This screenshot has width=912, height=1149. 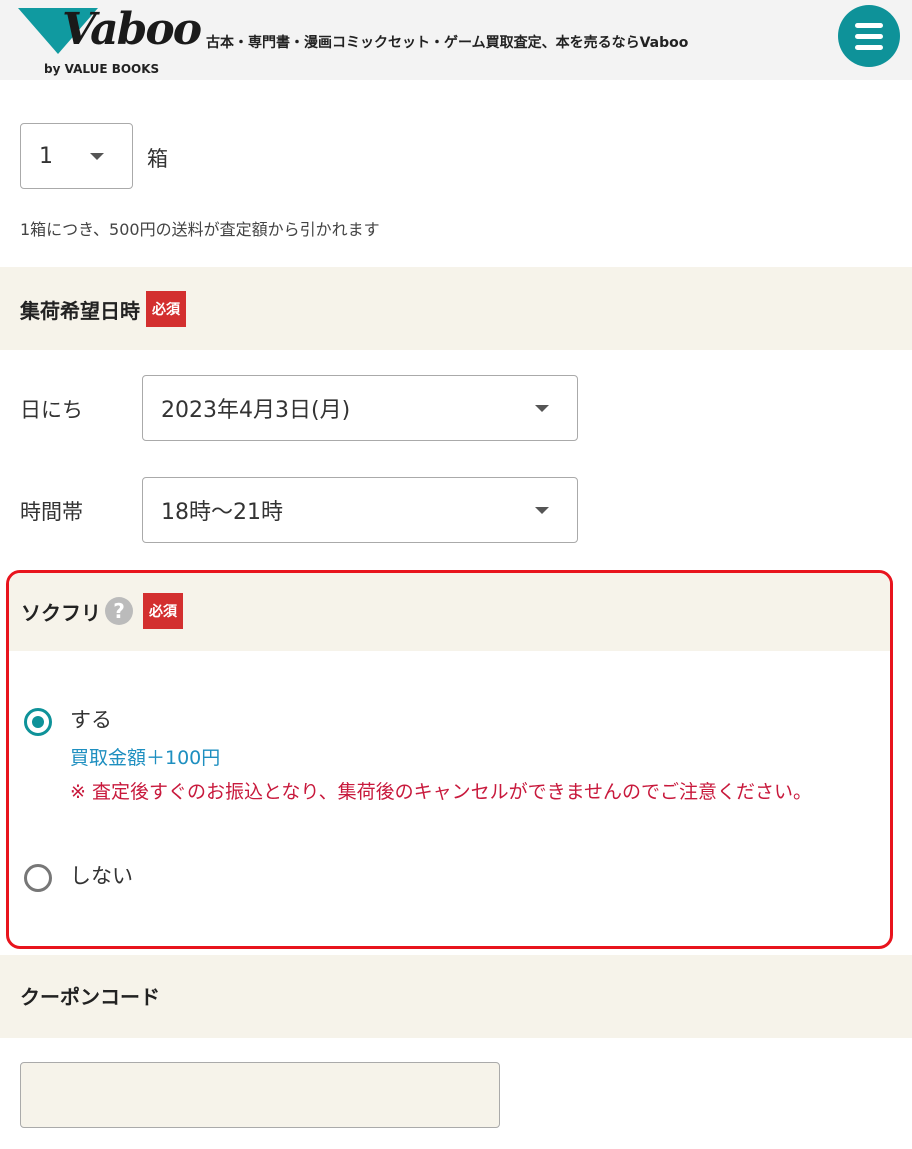 What do you see at coordinates (91, 719) in the screenshot?
I see `sokufuri-yes-label: する` at bounding box center [91, 719].